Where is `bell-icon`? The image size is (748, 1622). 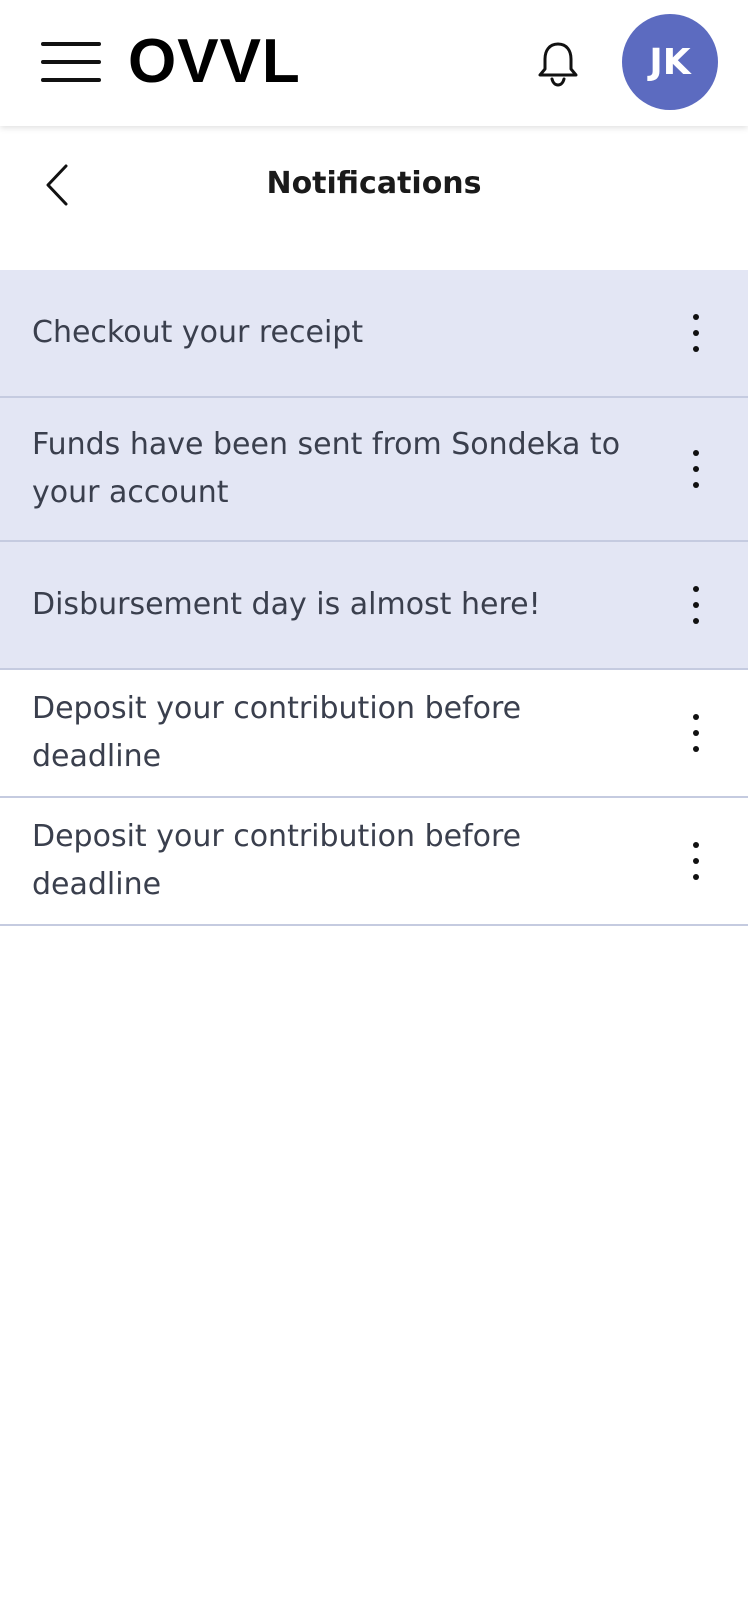 bell-icon is located at coordinates (558, 64).